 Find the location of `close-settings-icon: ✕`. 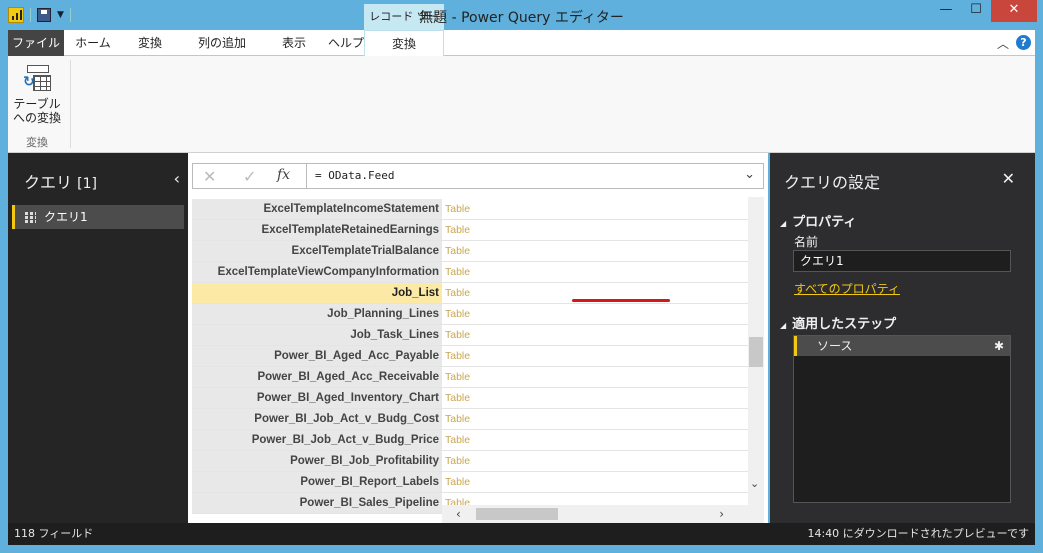

close-settings-icon: ✕ is located at coordinates (1008, 178).